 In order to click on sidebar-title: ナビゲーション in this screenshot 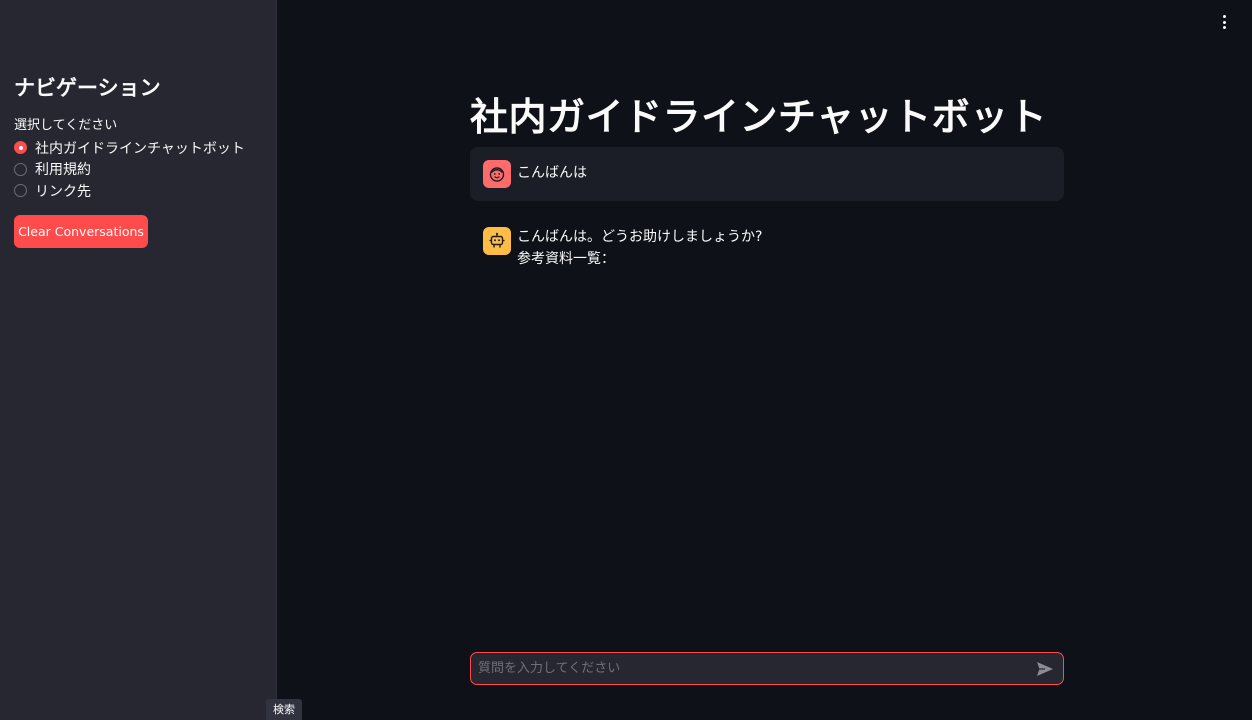, I will do `click(87, 88)`.